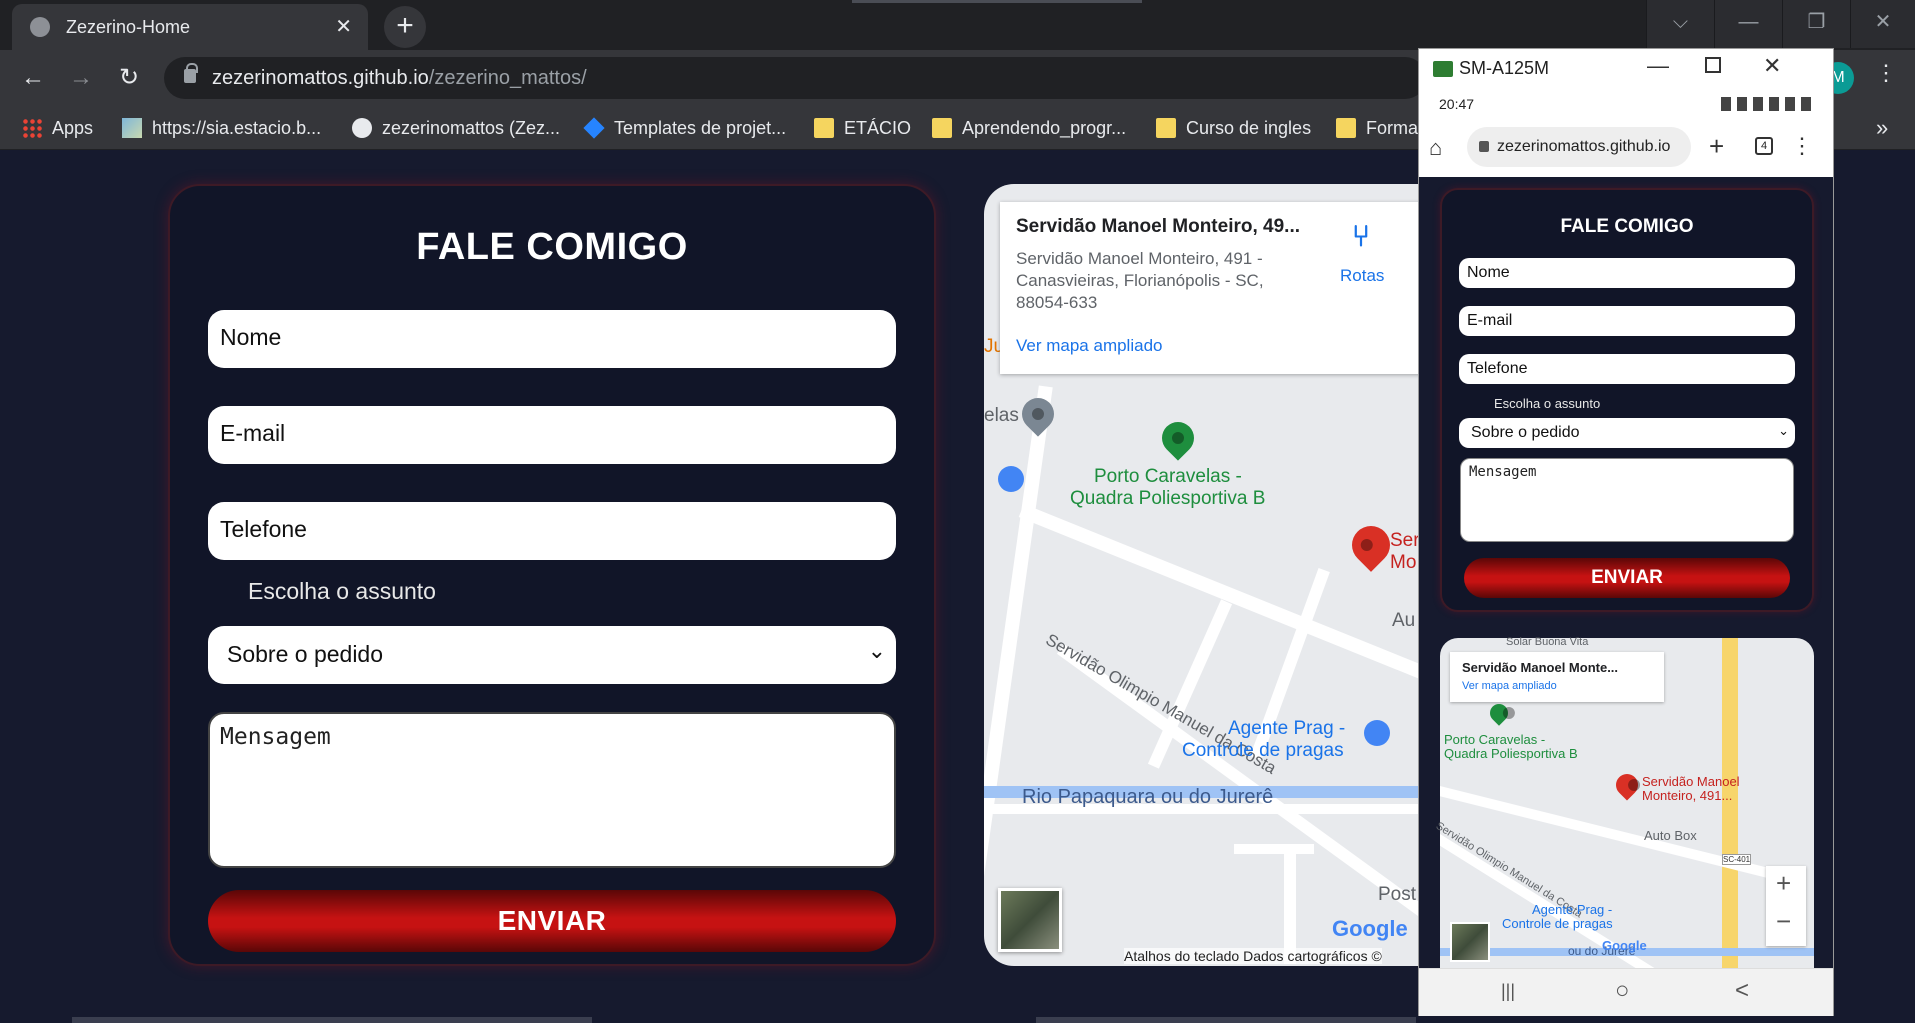 This screenshot has width=1915, height=1023. I want to click on tab-strip-indicator, so click(997, 1).